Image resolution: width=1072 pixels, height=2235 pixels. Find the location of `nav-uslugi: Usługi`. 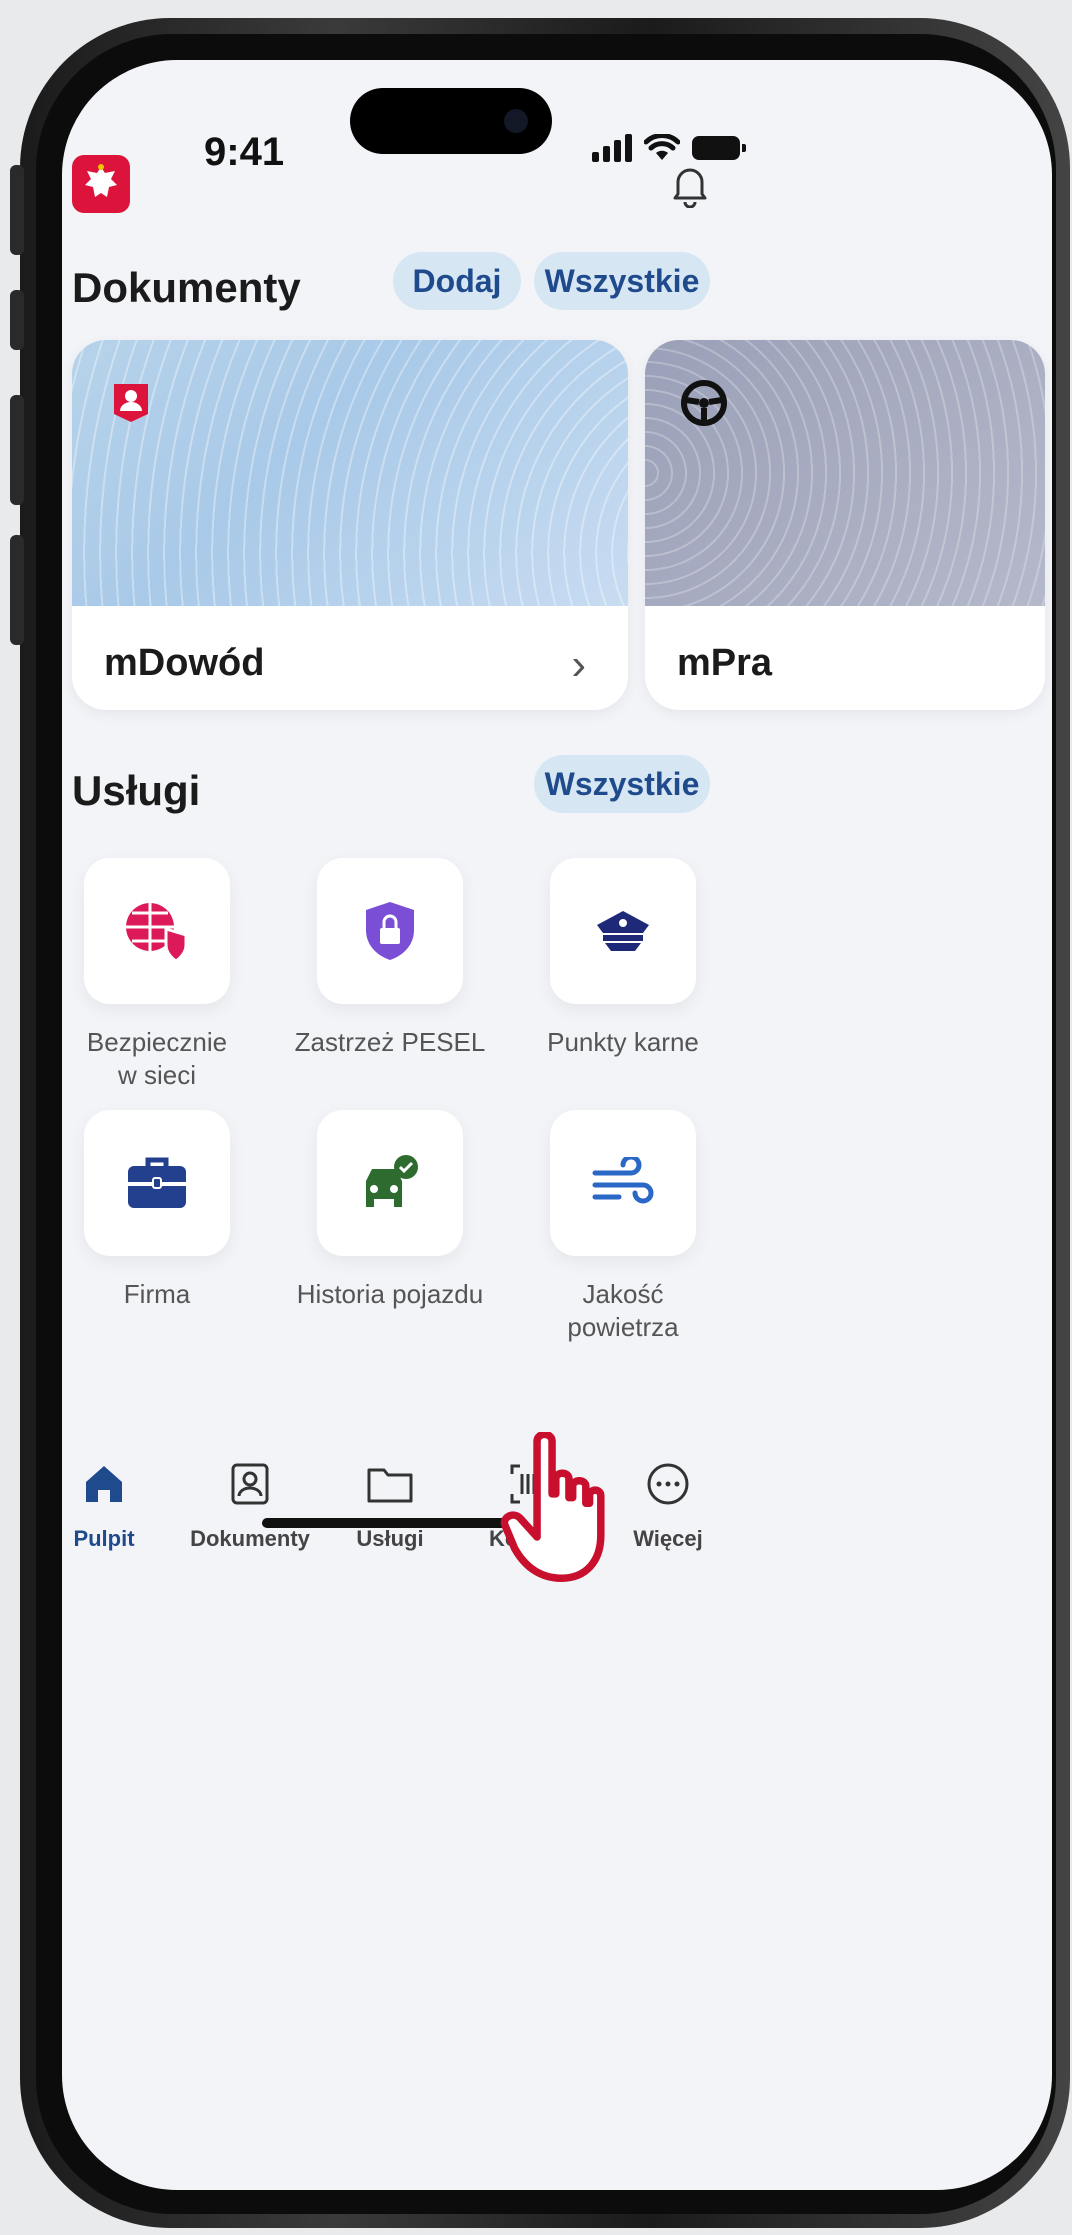

nav-uslugi: Usługi is located at coordinates (390, 1506).